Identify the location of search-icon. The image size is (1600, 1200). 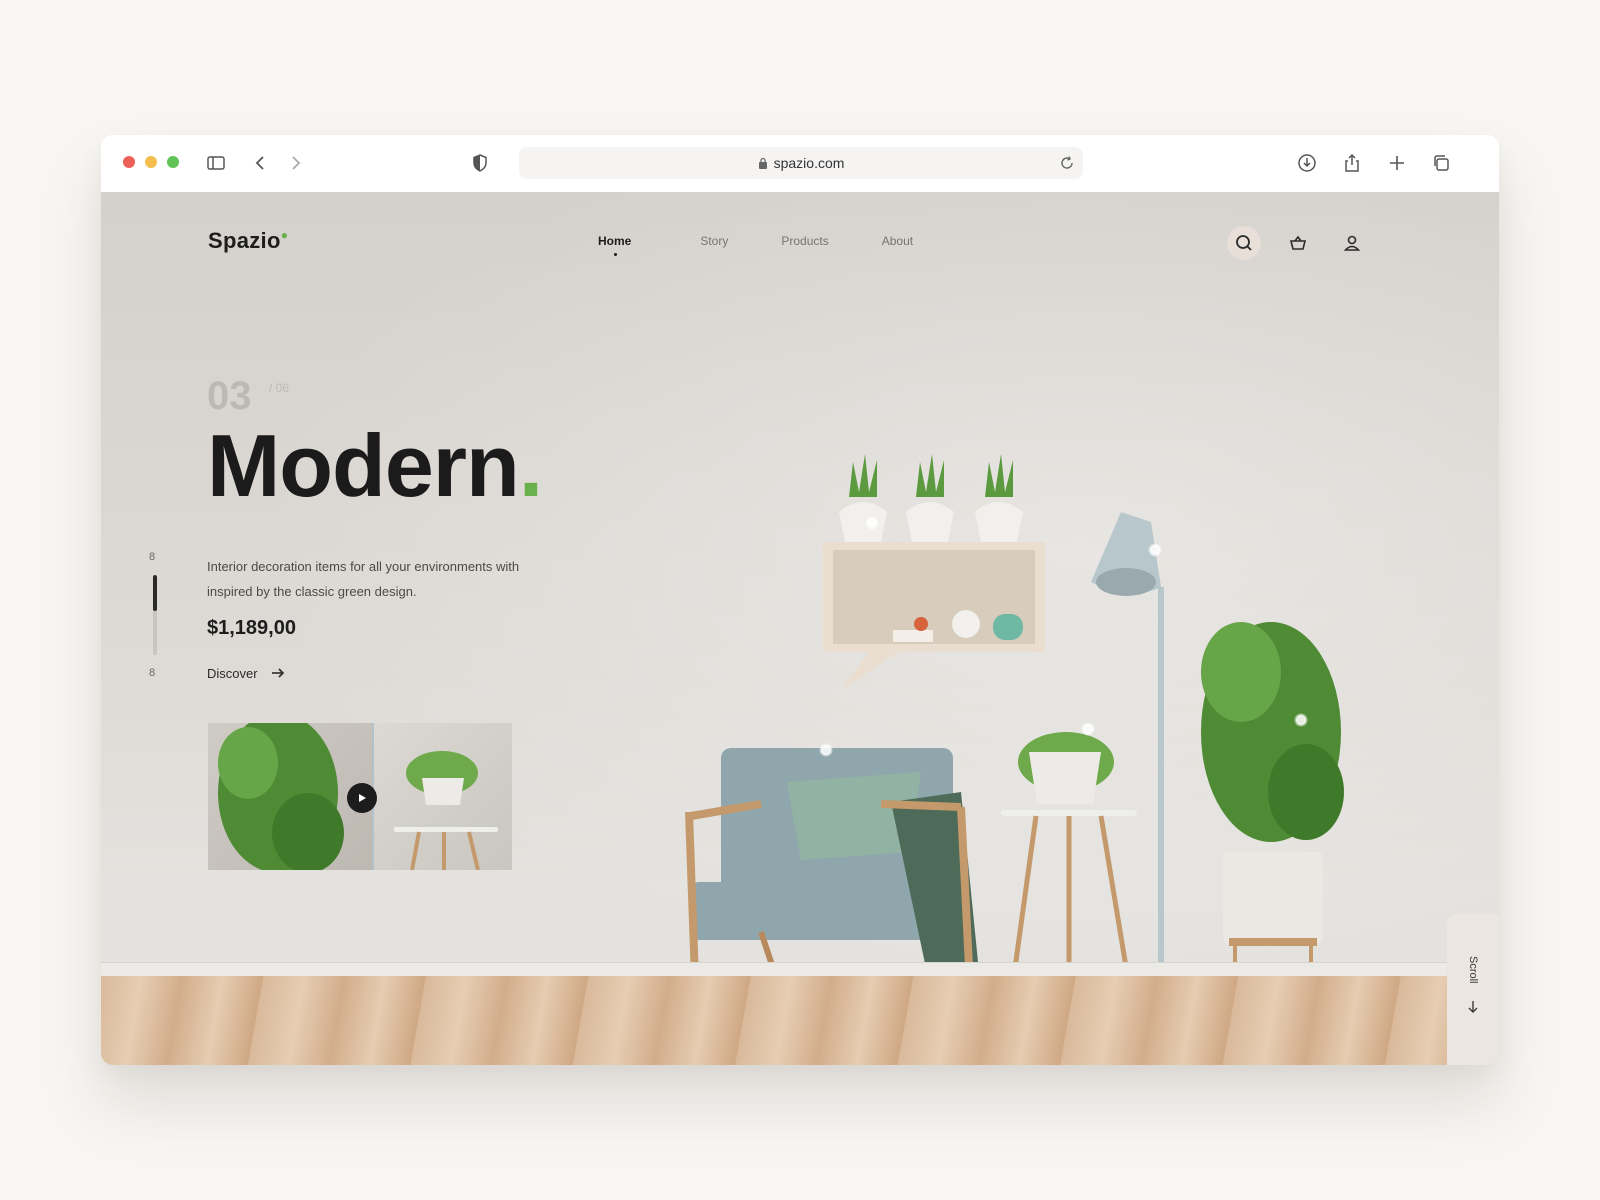
(1244, 243).